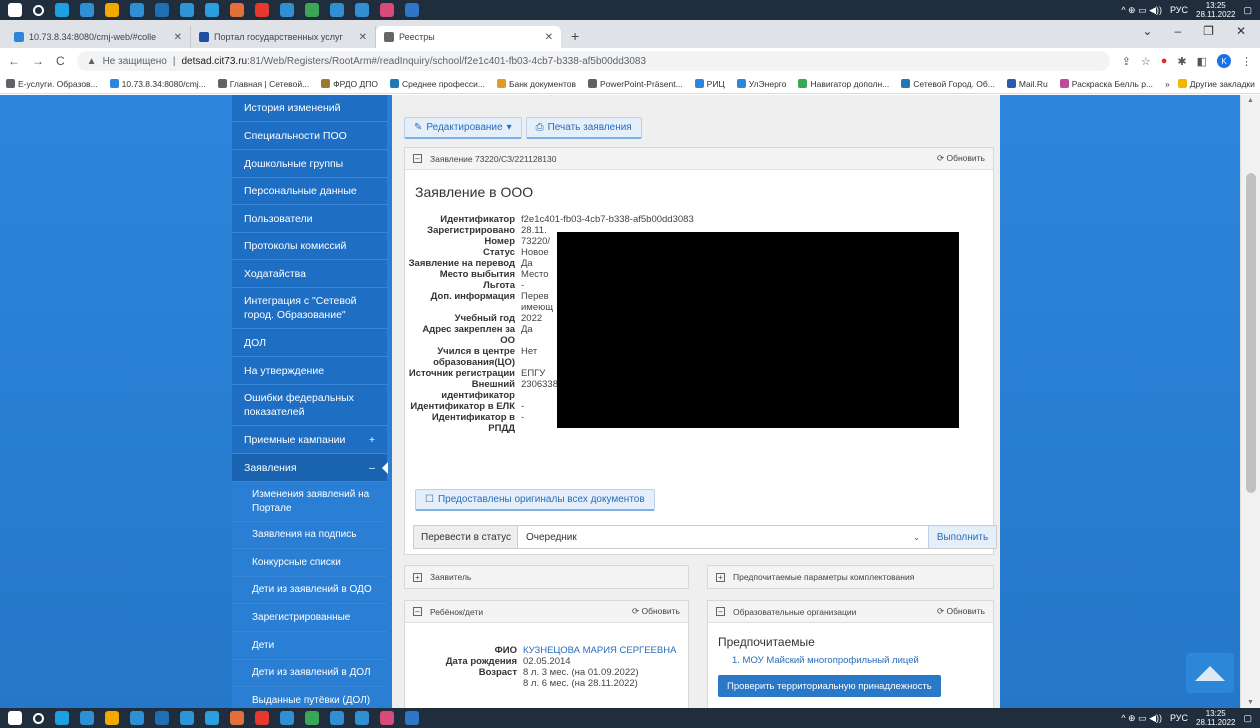 This screenshot has height=728, width=1260. I want to click on sidebar-item: Ходатайства, so click(309, 274).